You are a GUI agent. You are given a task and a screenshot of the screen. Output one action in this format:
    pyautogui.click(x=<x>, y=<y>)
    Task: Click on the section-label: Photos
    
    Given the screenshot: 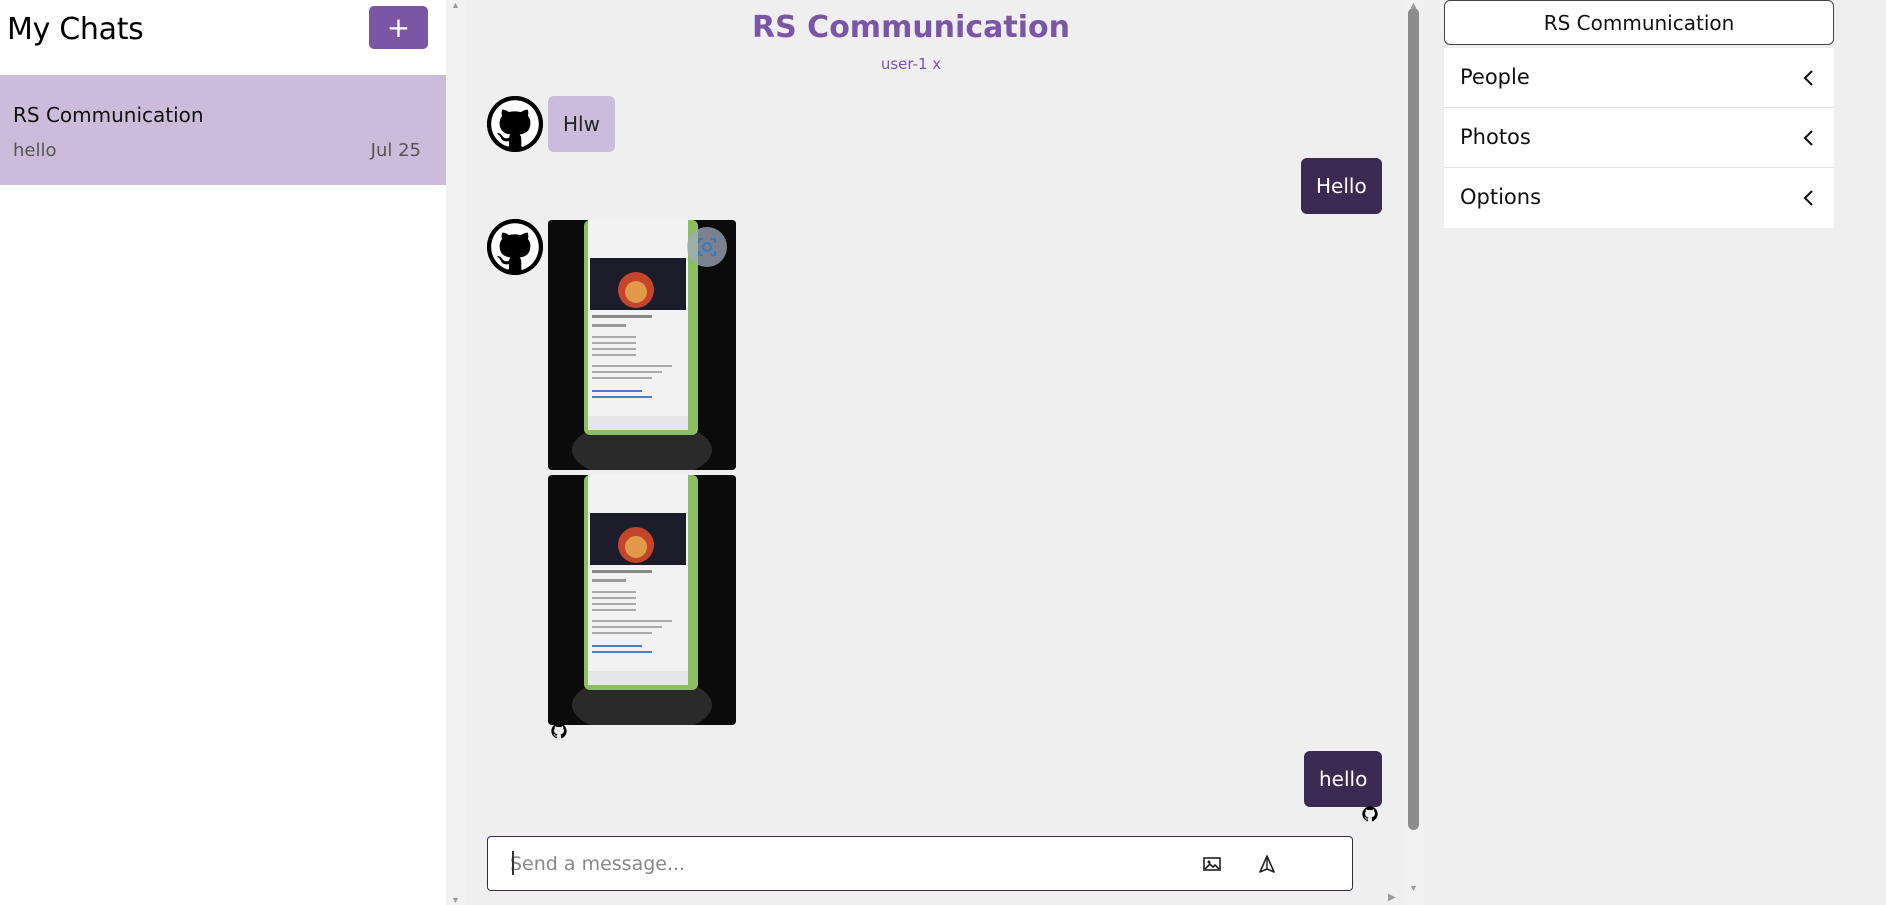 What is the action you would take?
    pyautogui.click(x=1495, y=137)
    